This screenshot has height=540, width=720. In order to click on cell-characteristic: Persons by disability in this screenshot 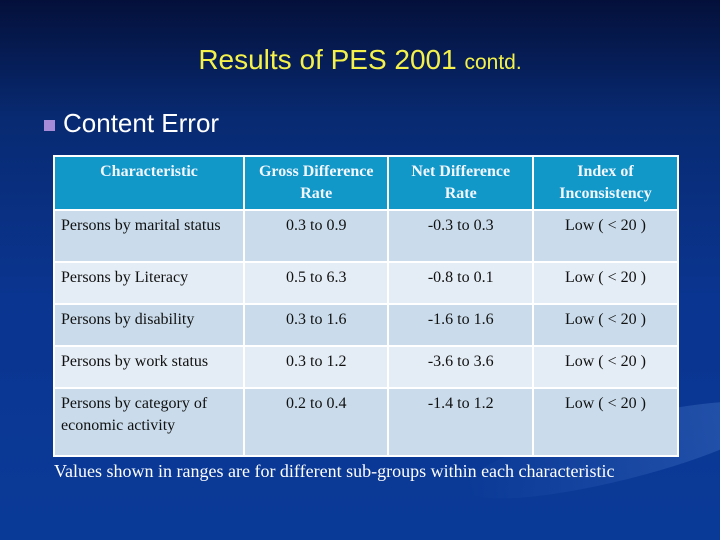, I will do `click(149, 325)`.